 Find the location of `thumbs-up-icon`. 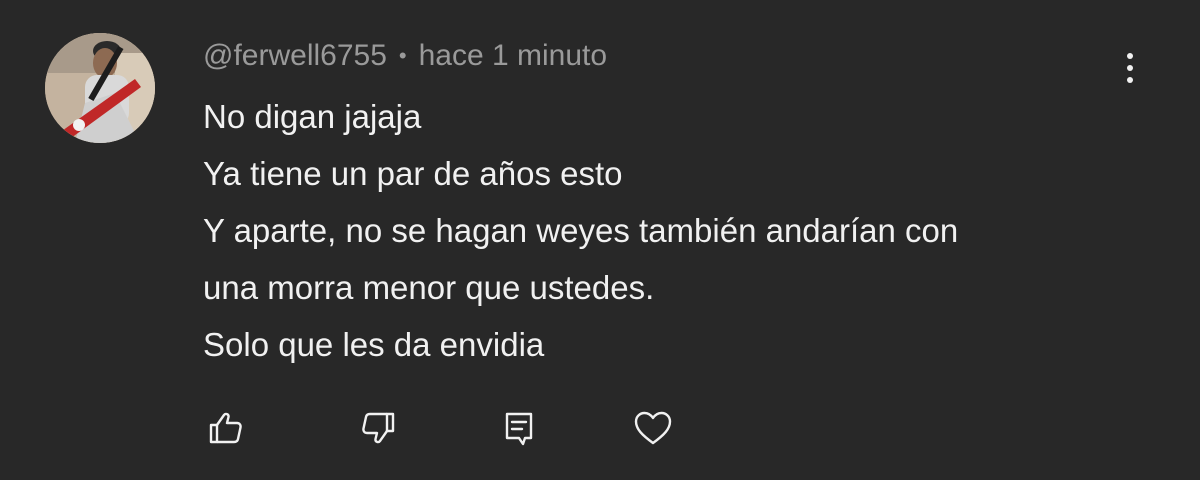

thumbs-up-icon is located at coordinates (225, 428).